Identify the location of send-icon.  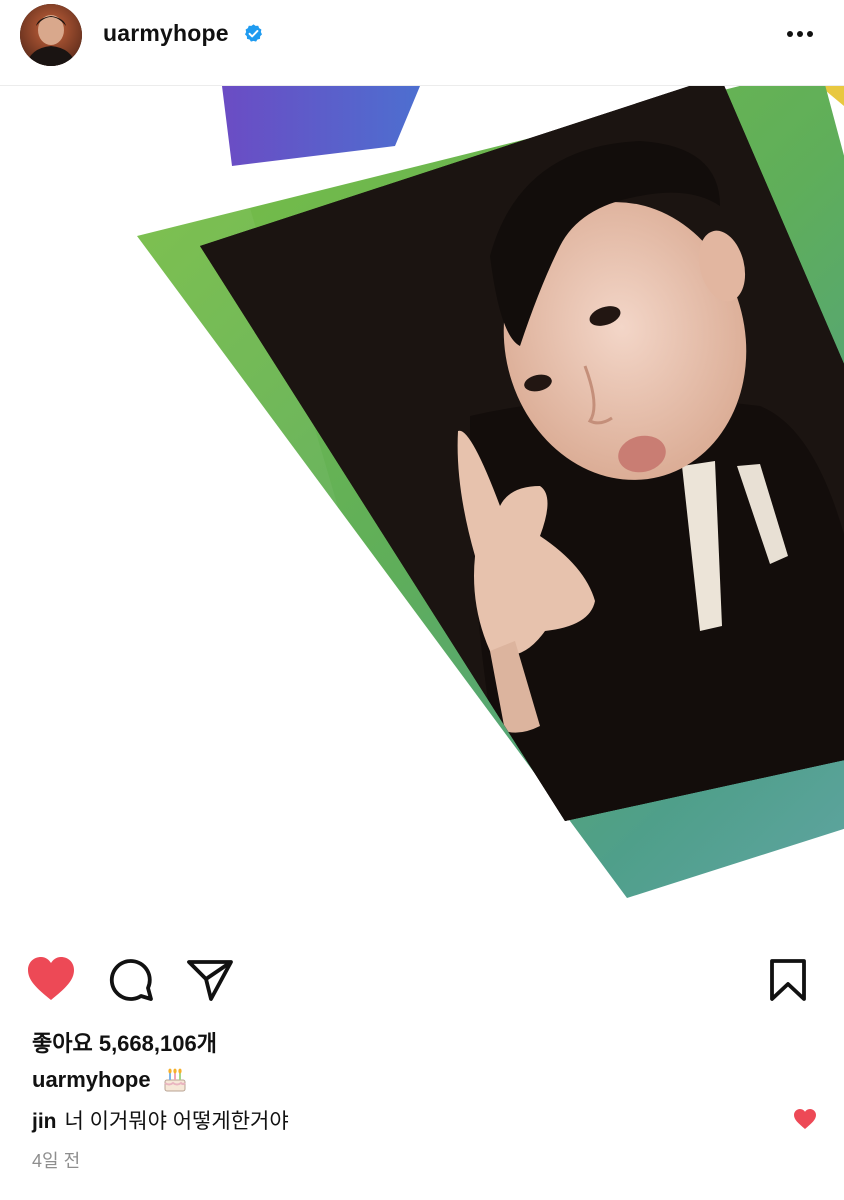
(210, 980).